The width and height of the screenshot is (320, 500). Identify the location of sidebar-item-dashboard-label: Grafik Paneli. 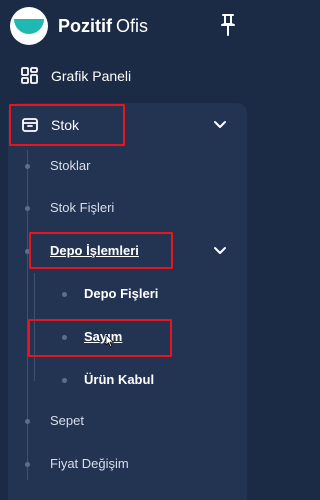
(91, 76).